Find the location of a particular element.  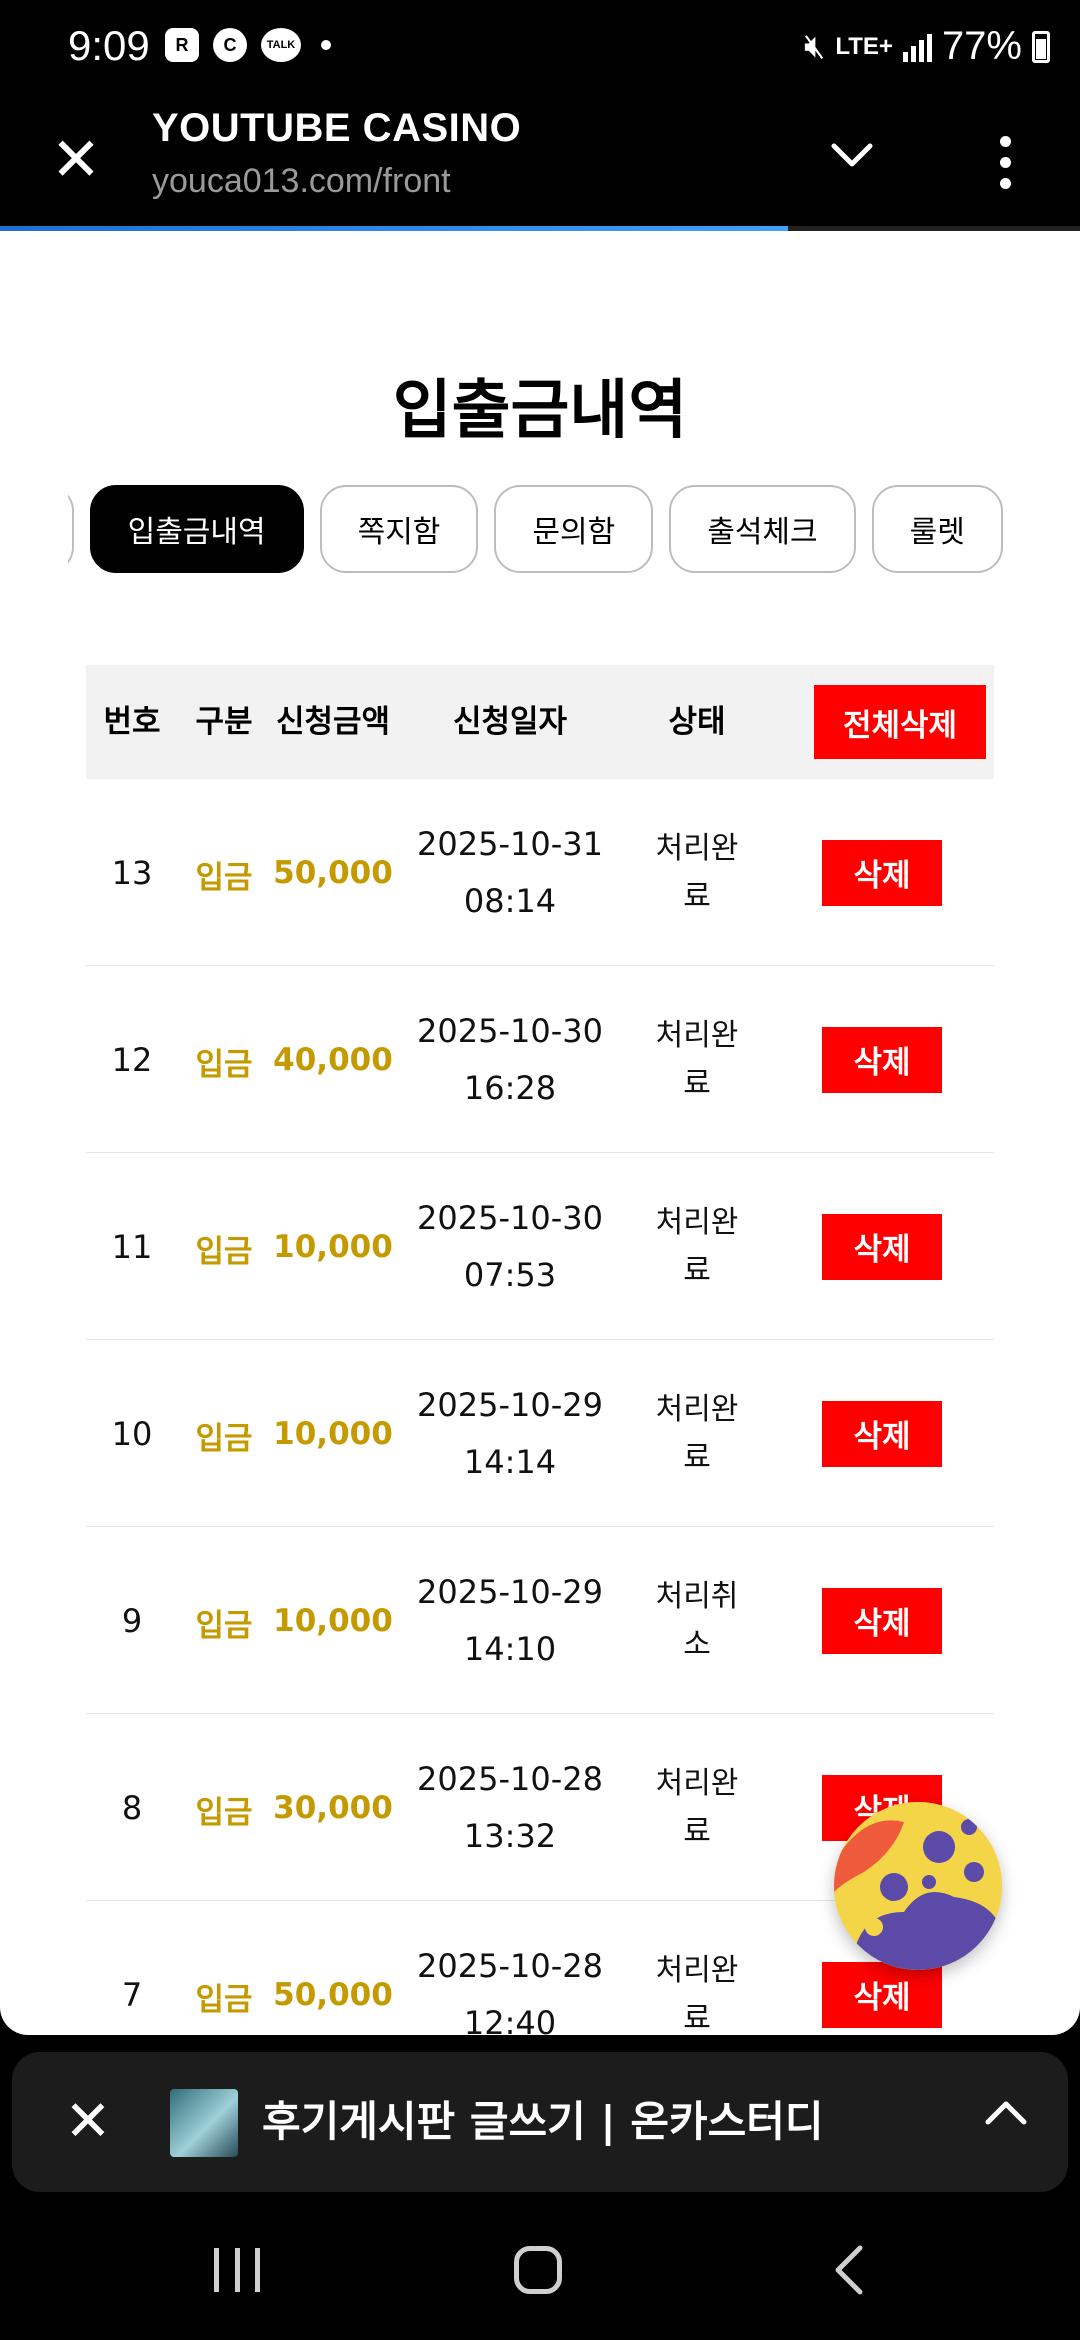

header-type: 구분 is located at coordinates (224, 722).